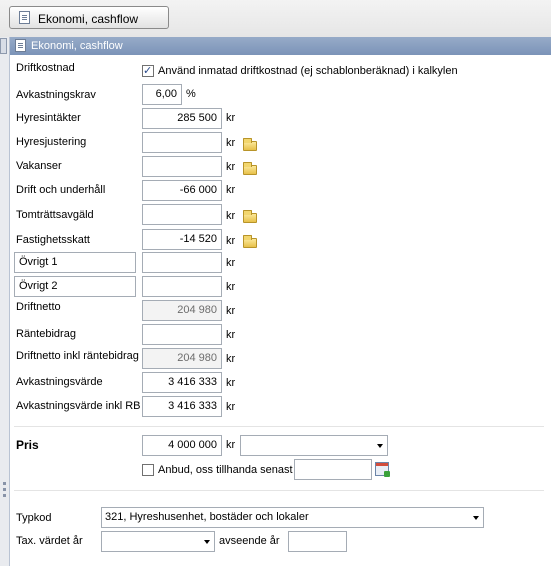 The image size is (551, 566). Describe the element at coordinates (48, 118) in the screenshot. I see `hyresintakter-label: Hyresintäkter` at that location.